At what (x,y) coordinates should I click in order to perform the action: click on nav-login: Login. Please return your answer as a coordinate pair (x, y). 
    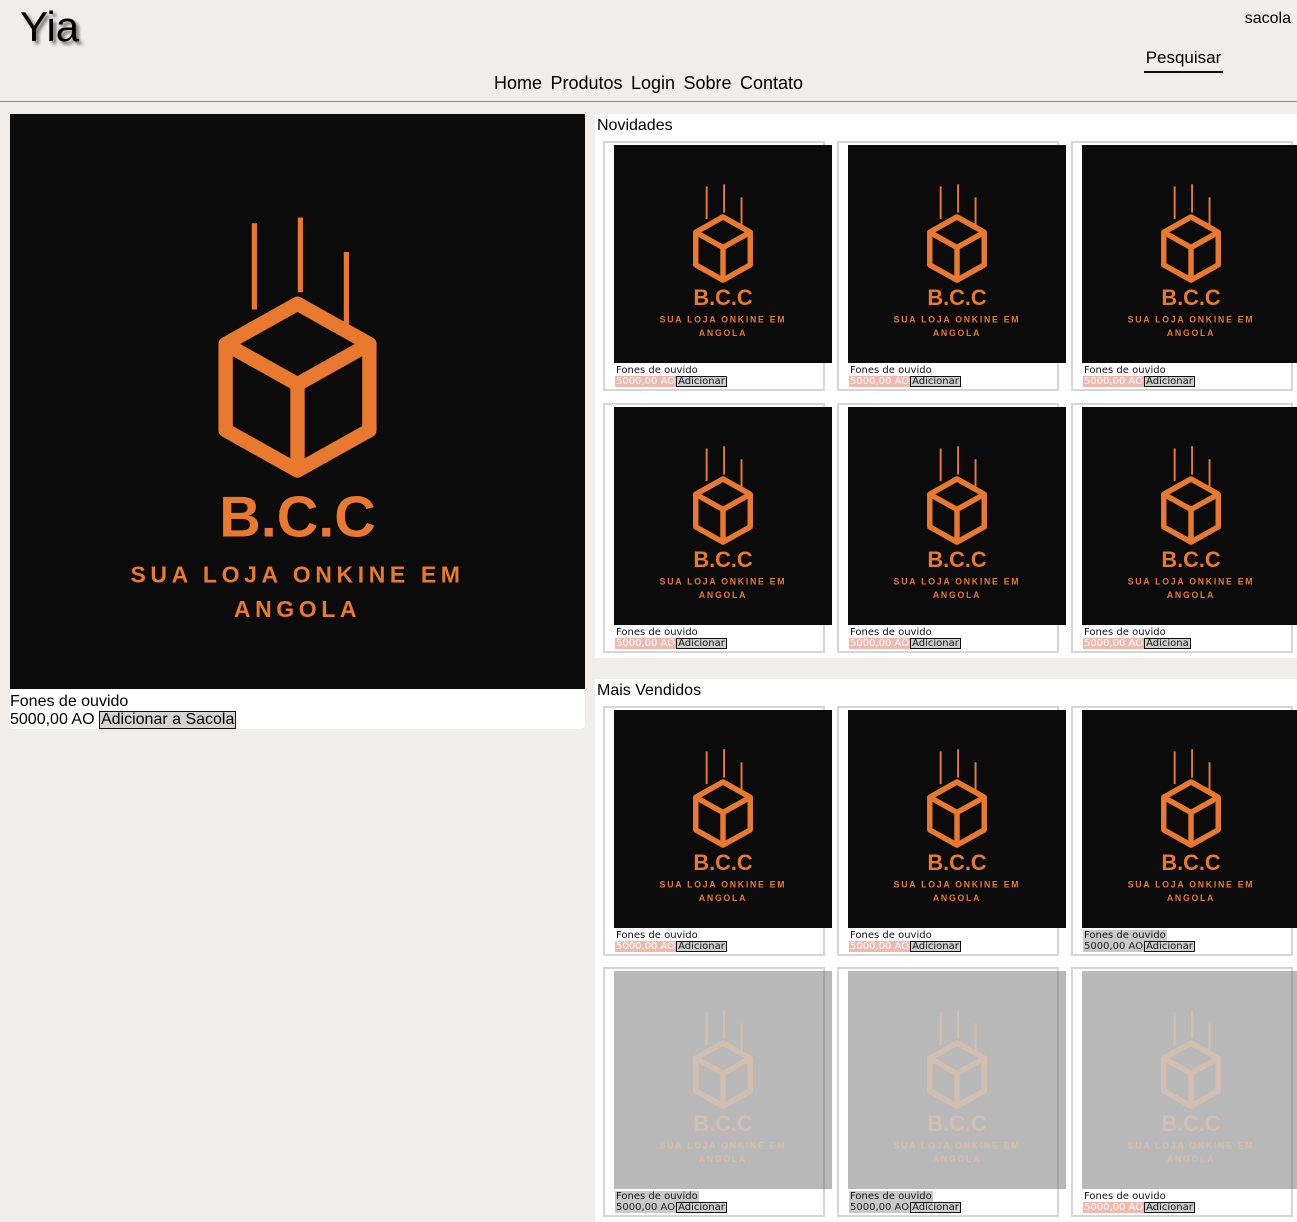
    Looking at the image, I should click on (653, 83).